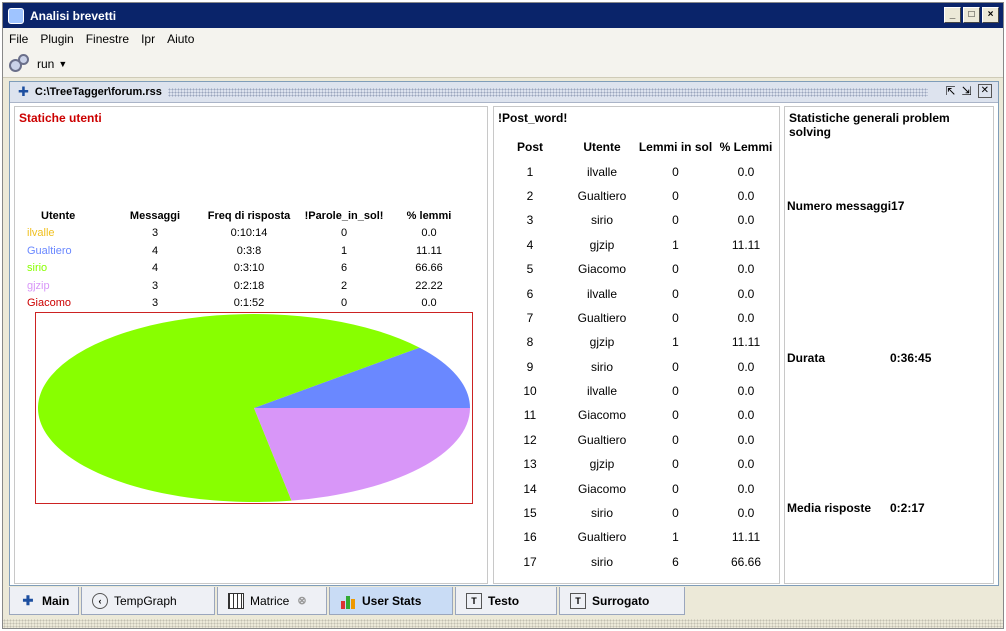 Image resolution: width=1006 pixels, height=631 pixels. What do you see at coordinates (636, 537) in the screenshot?
I see `table-row: 16 Gualtiero 1 11.11` at bounding box center [636, 537].